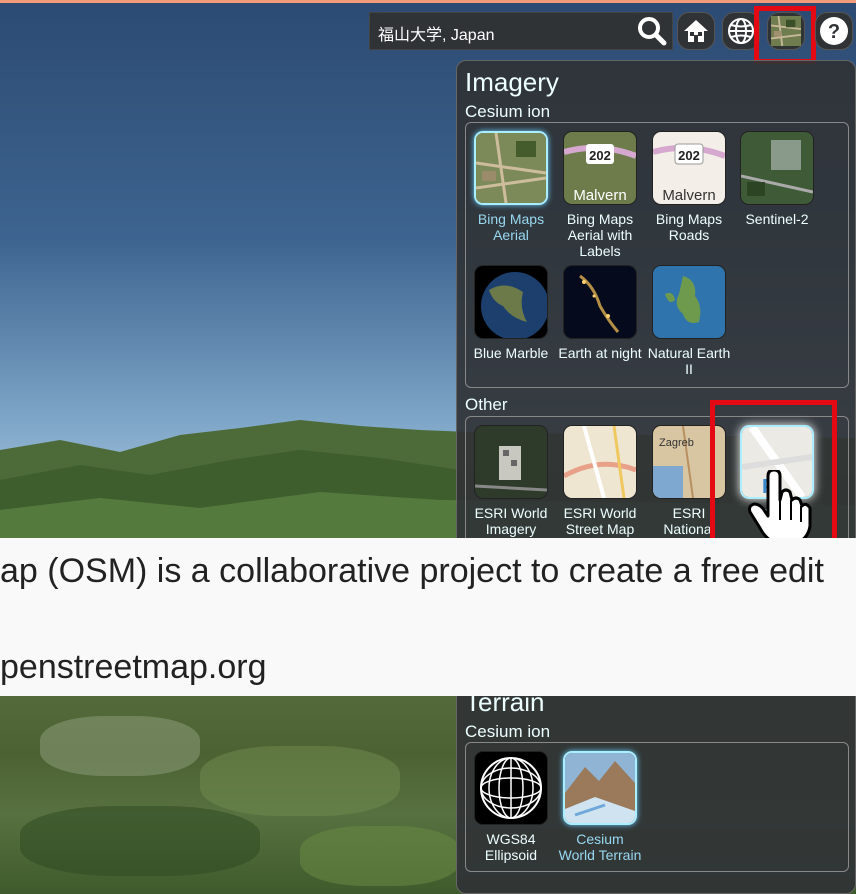  I want to click on layer-item-natural-earth-ii: Natural Earth II, so click(689, 321).